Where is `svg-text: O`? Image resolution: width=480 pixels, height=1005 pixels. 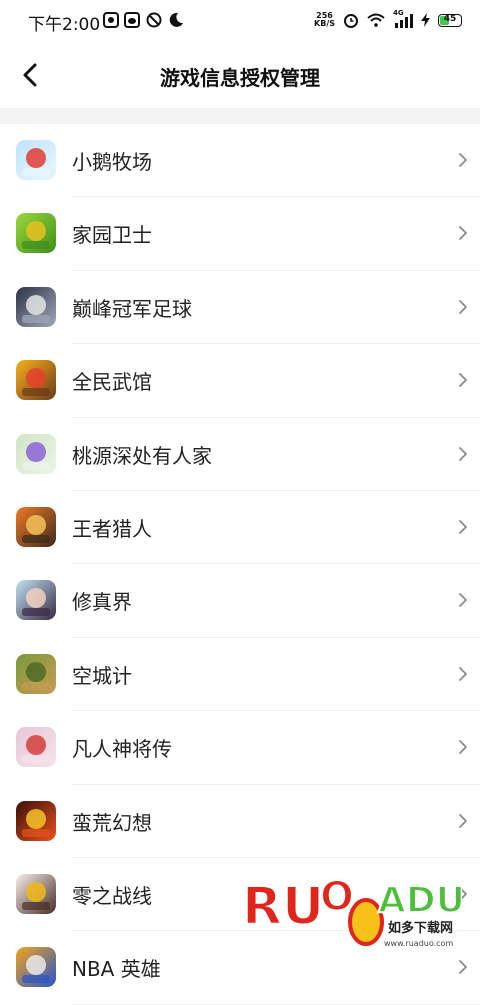
svg-text: O is located at coordinates (337, 897).